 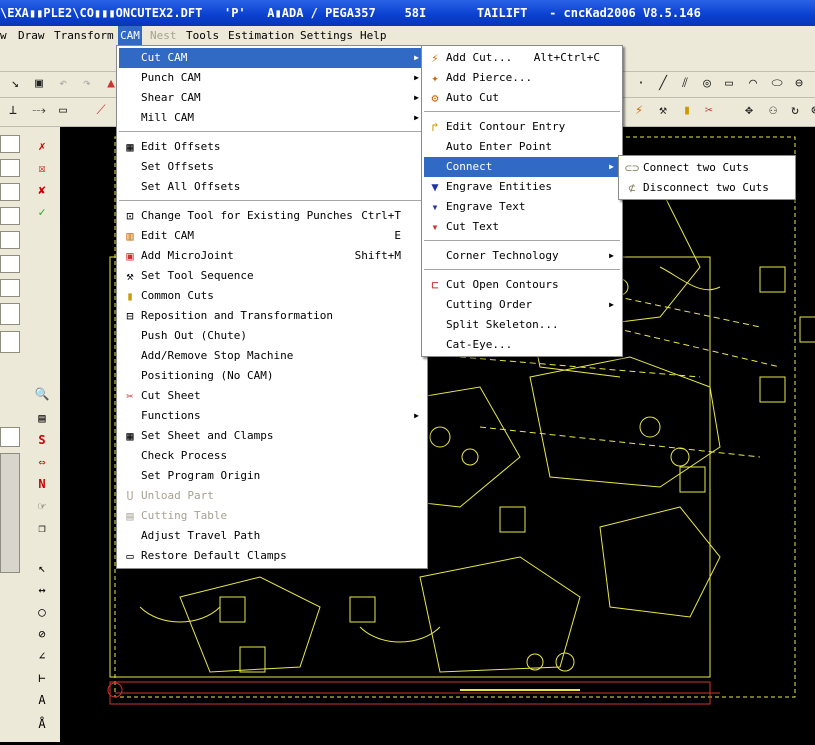 What do you see at coordinates (164, 35) in the screenshot?
I see `menu-nest: Nest` at bounding box center [164, 35].